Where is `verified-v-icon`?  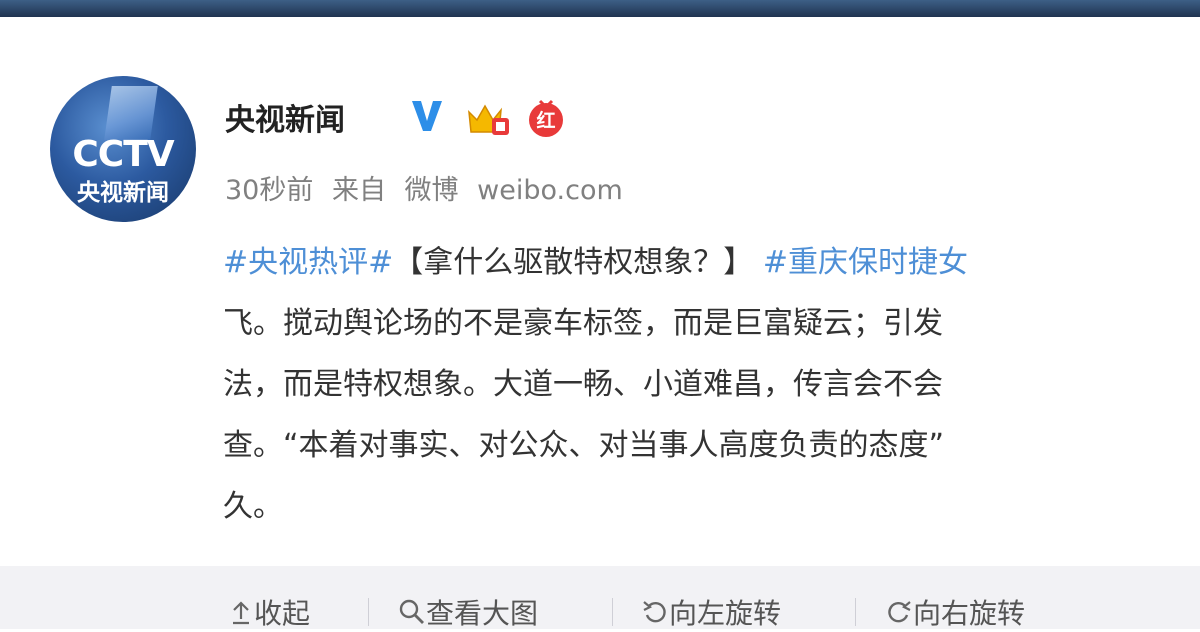 verified-v-icon is located at coordinates (427, 116).